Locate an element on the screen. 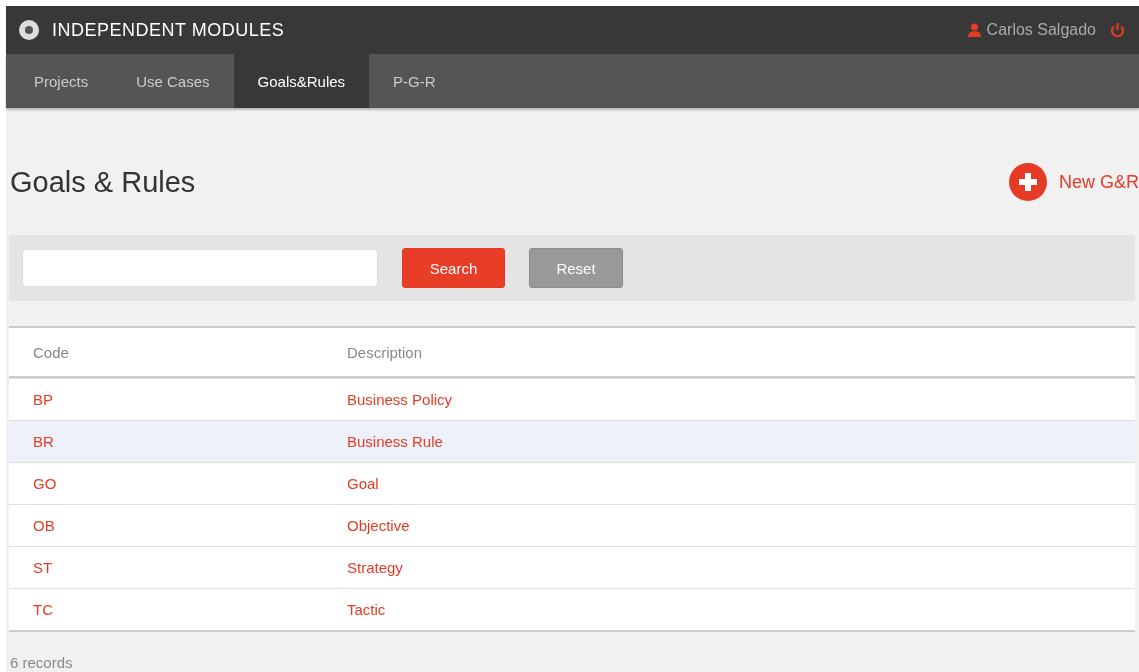 Image resolution: width=1139 pixels, height=672 pixels. reset-button: Reset is located at coordinates (576, 268).